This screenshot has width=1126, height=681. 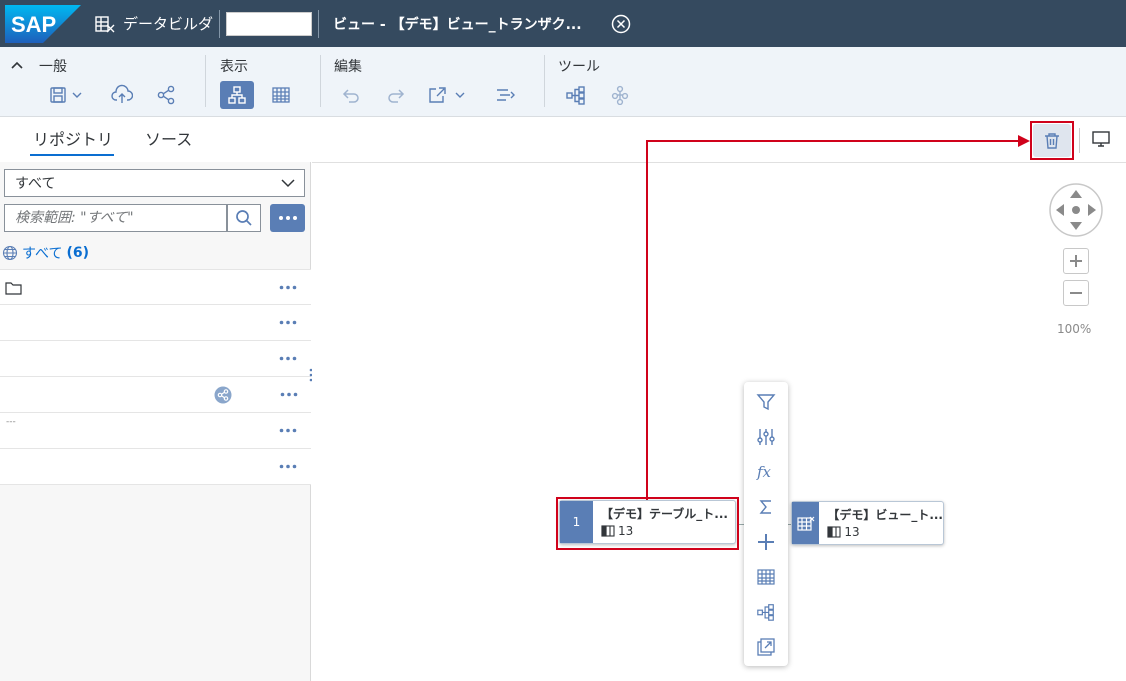 What do you see at coordinates (105, 24) in the screenshot?
I see `data-builder-icon` at bounding box center [105, 24].